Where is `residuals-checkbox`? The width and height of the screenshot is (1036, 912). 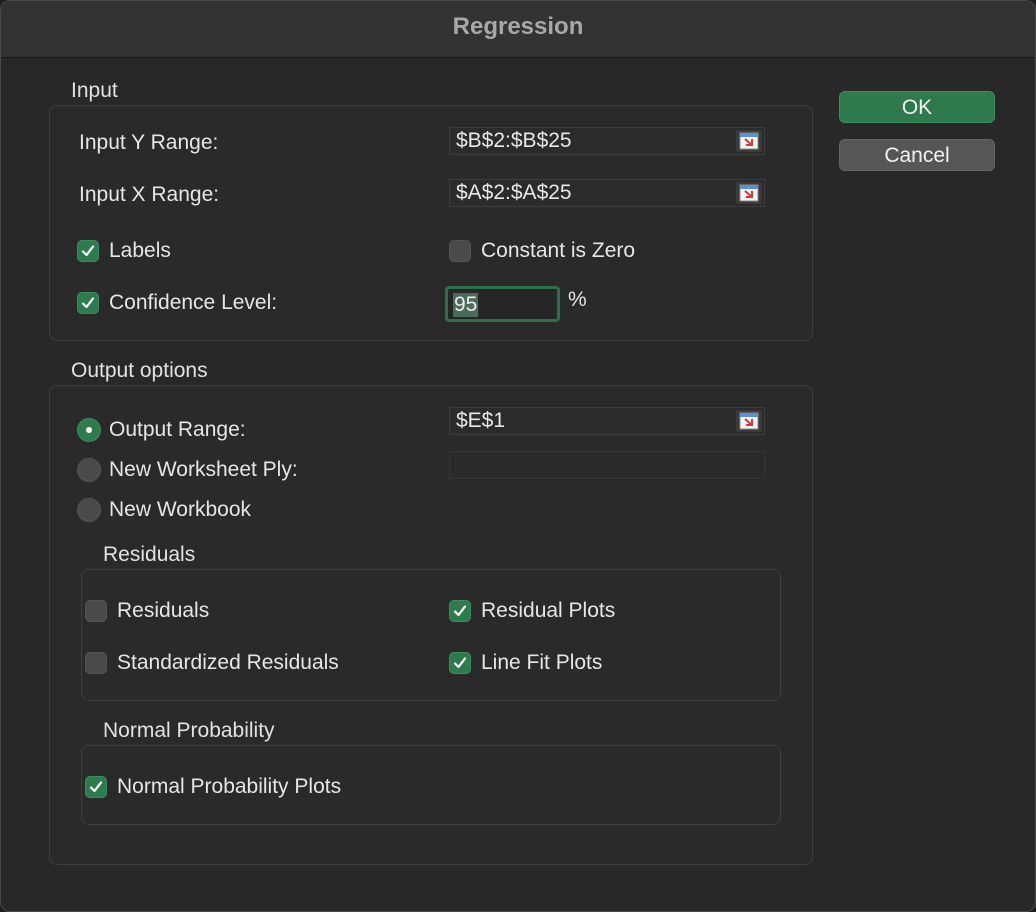
residuals-checkbox is located at coordinates (96, 611).